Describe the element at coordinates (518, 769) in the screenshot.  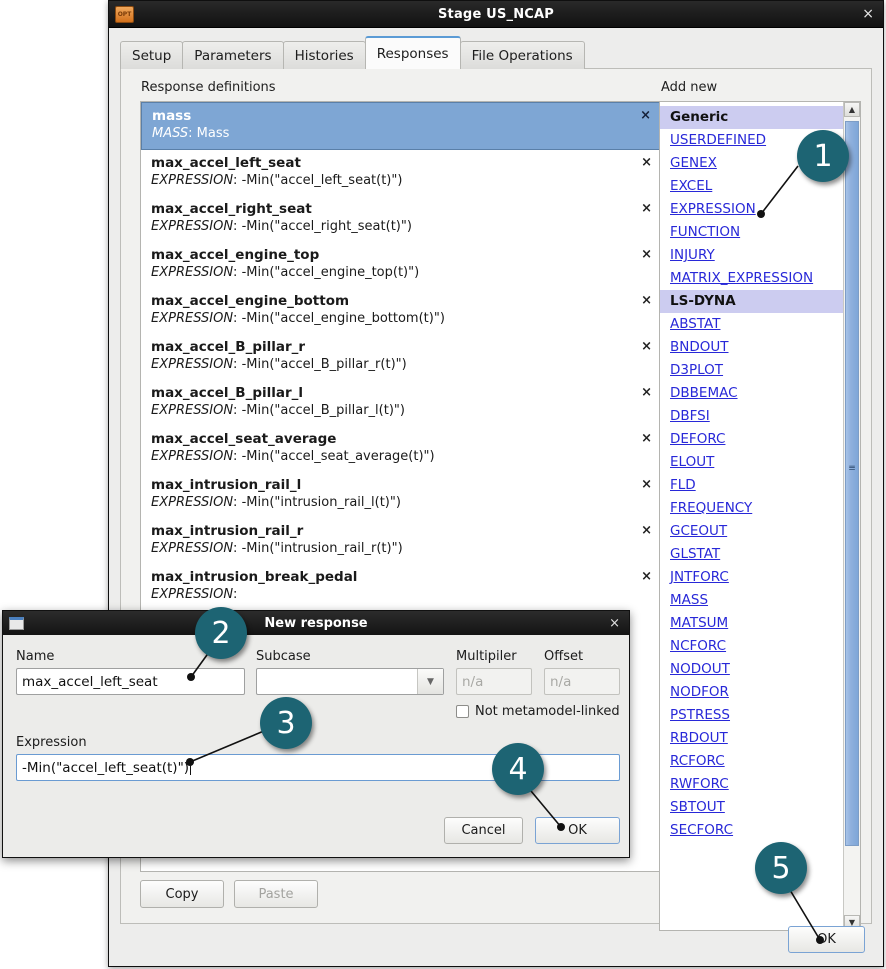
I see `callout-4: 4` at that location.